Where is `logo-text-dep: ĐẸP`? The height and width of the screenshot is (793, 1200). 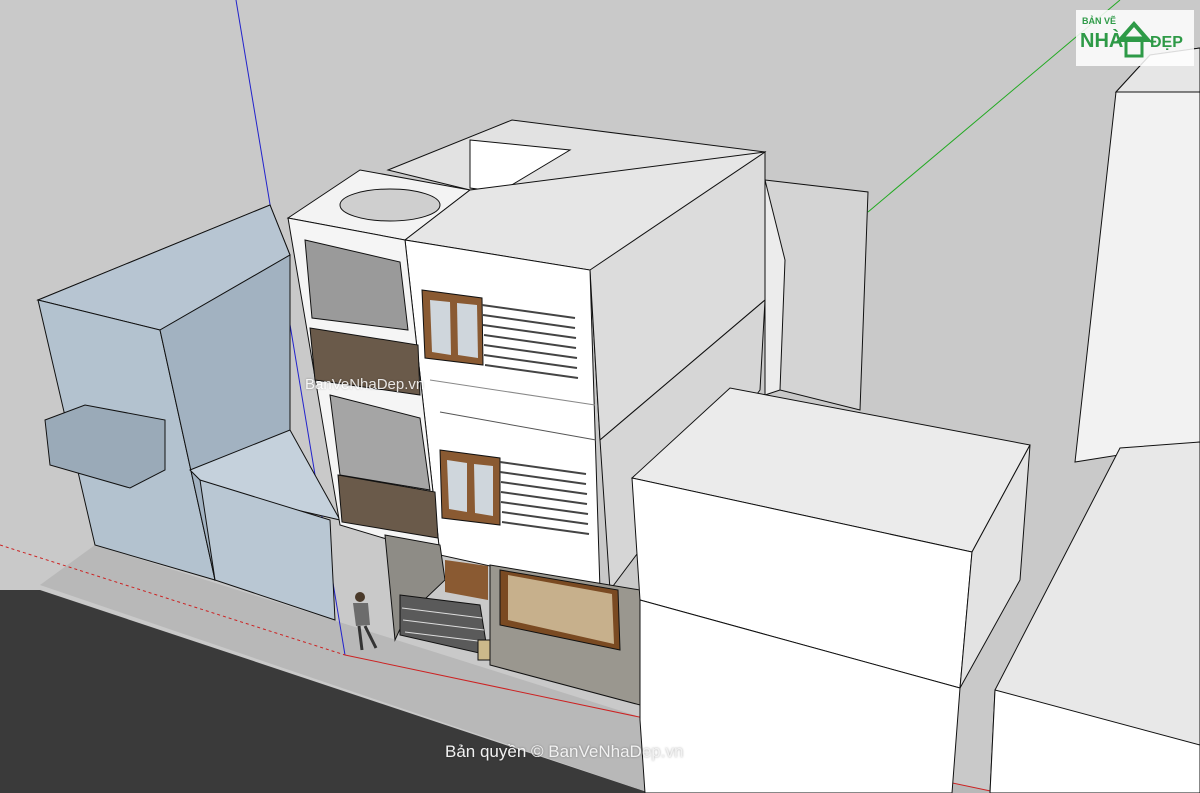 logo-text-dep: ĐẸP is located at coordinates (1166, 42).